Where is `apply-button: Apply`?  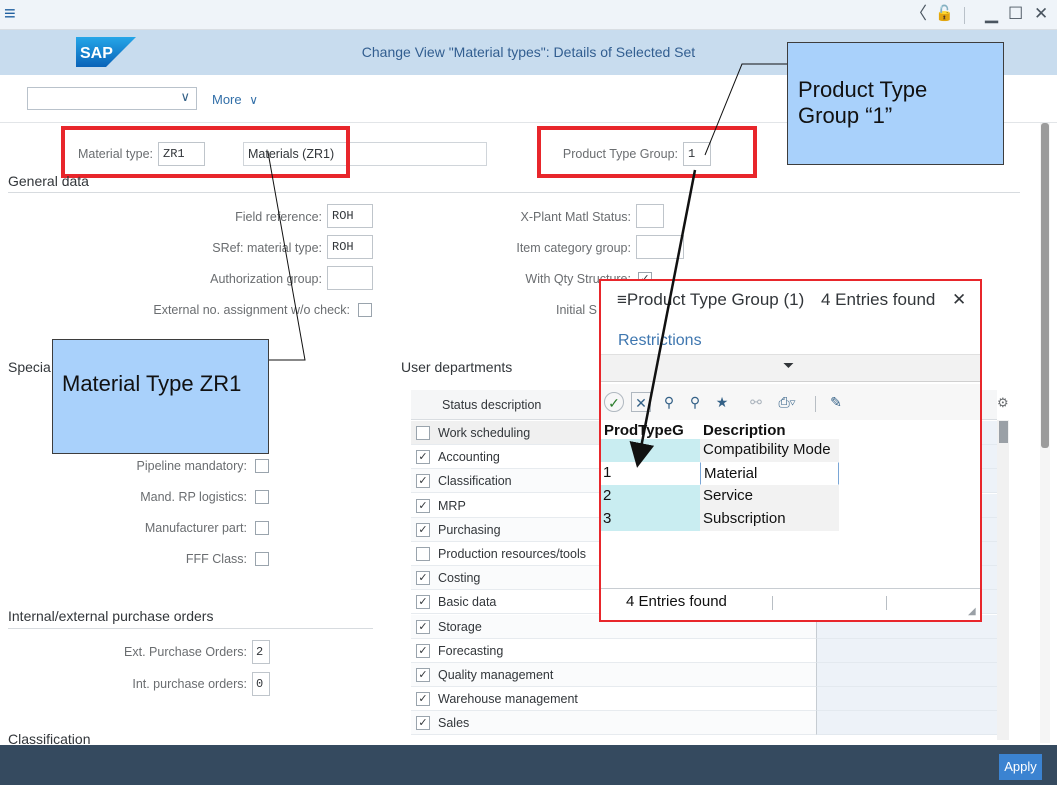 apply-button: Apply is located at coordinates (1020, 767).